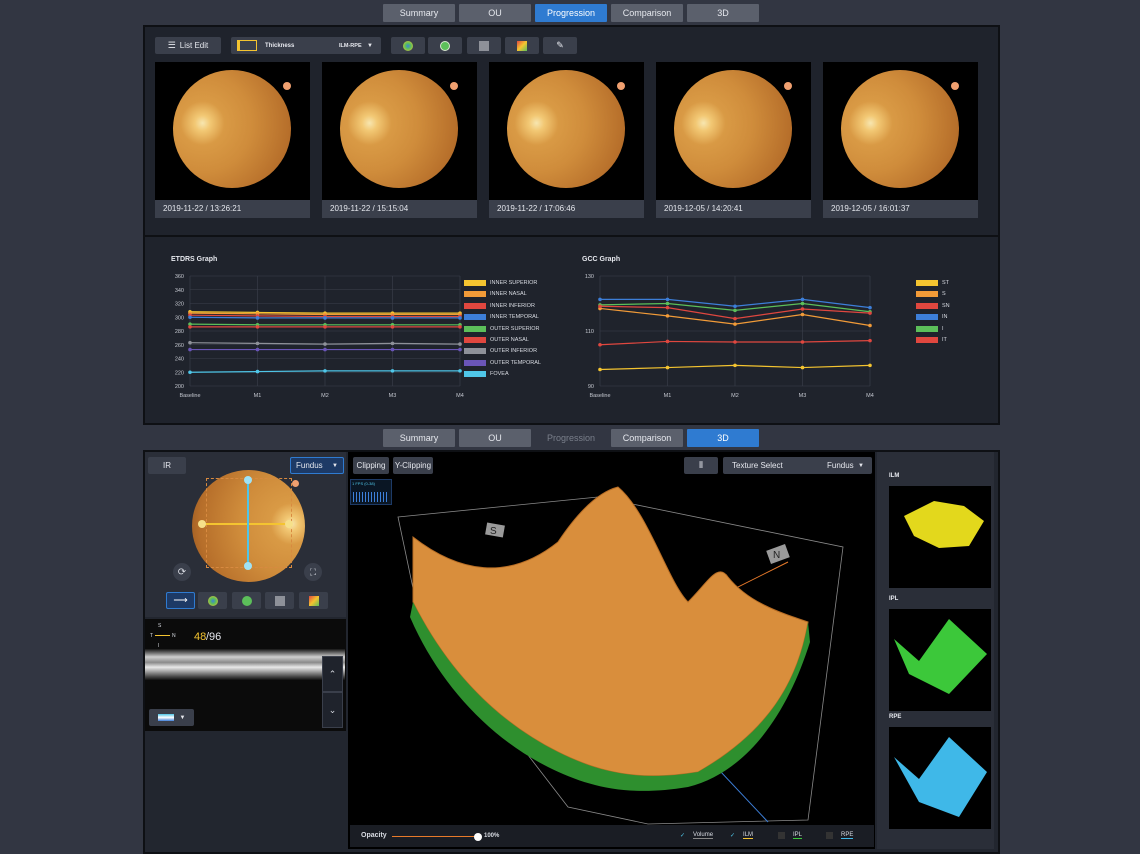  What do you see at coordinates (512, 305) in the screenshot?
I see `legend-label: INNER INFERIOR` at bounding box center [512, 305].